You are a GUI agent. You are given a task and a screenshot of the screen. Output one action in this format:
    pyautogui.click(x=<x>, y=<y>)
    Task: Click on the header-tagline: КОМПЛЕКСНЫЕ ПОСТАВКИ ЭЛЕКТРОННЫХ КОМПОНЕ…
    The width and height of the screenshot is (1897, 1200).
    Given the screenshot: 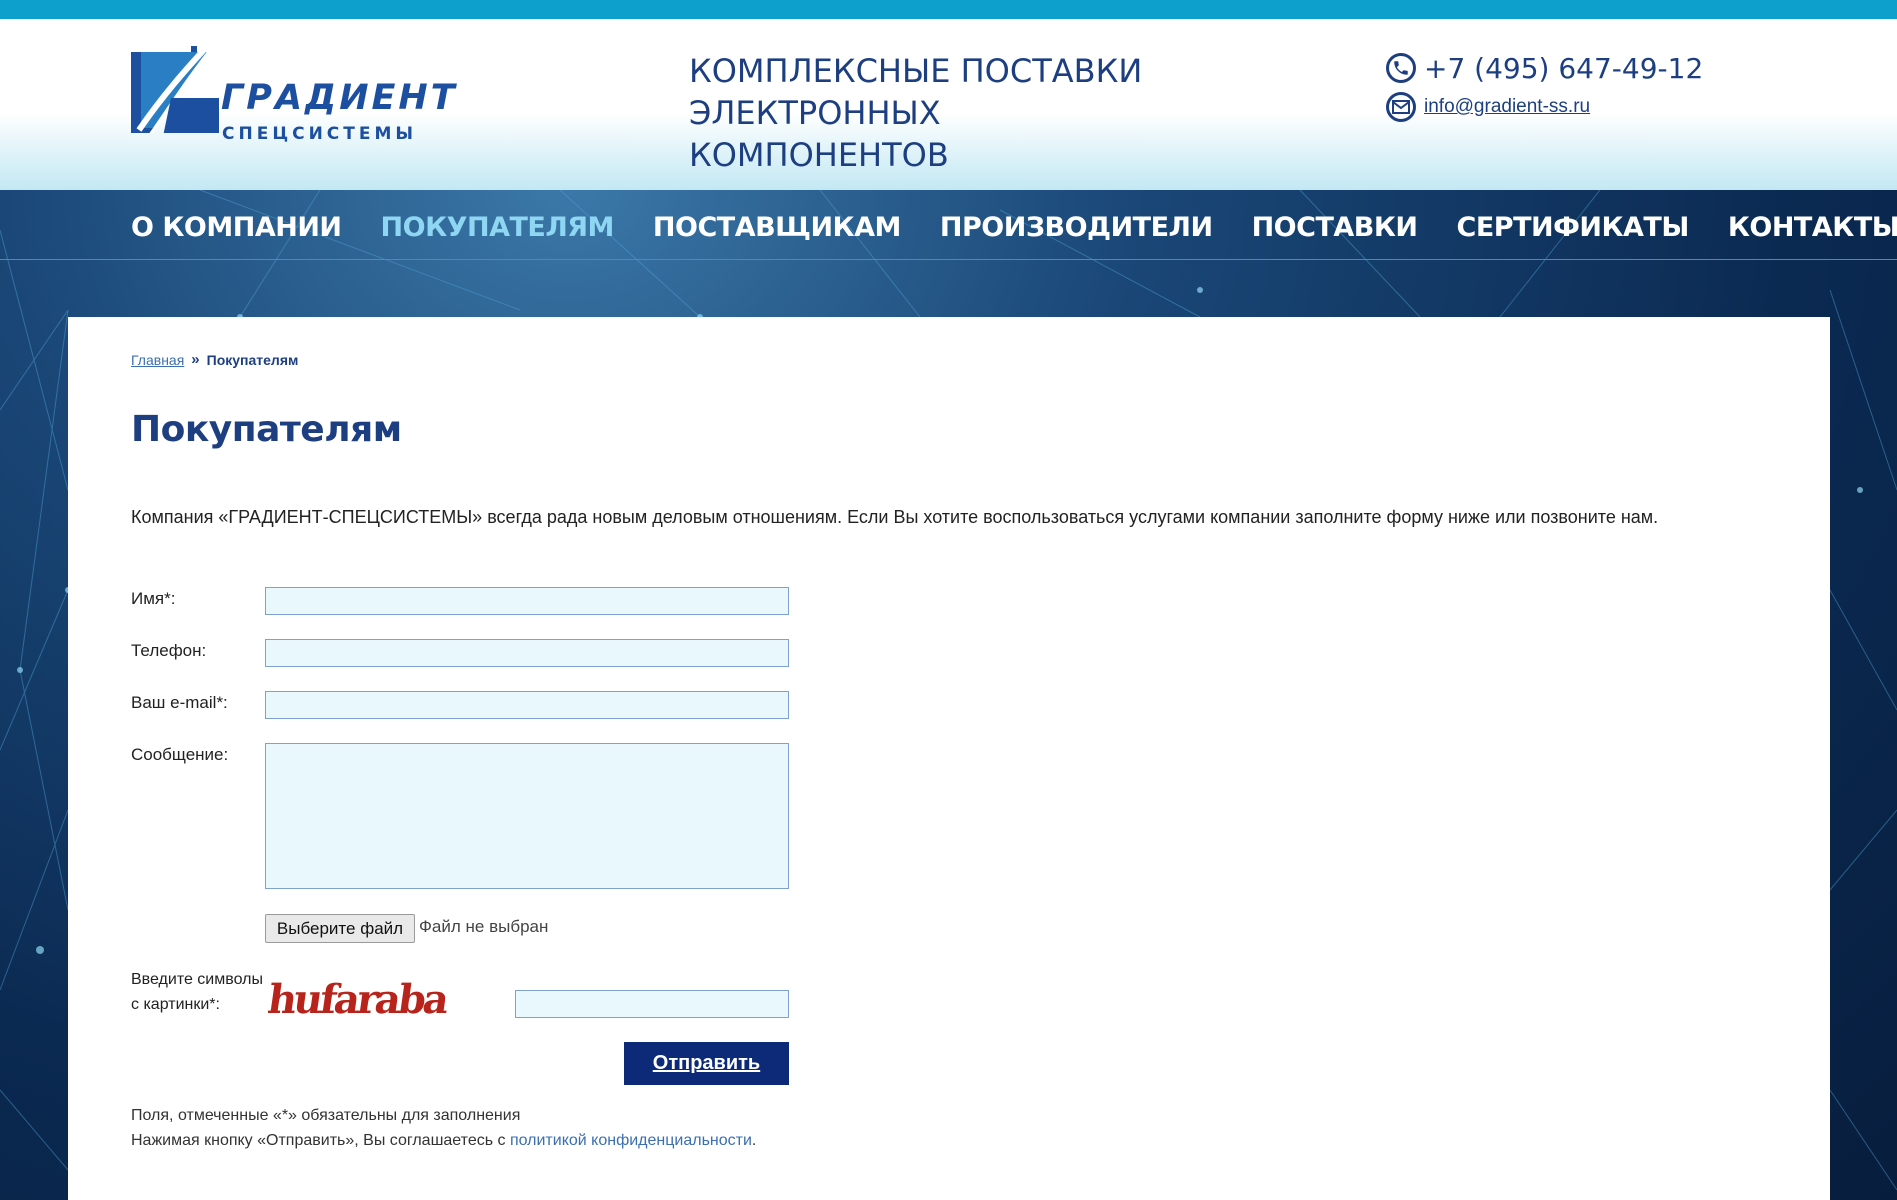 What is the action you would take?
    pyautogui.click(x=949, y=113)
    